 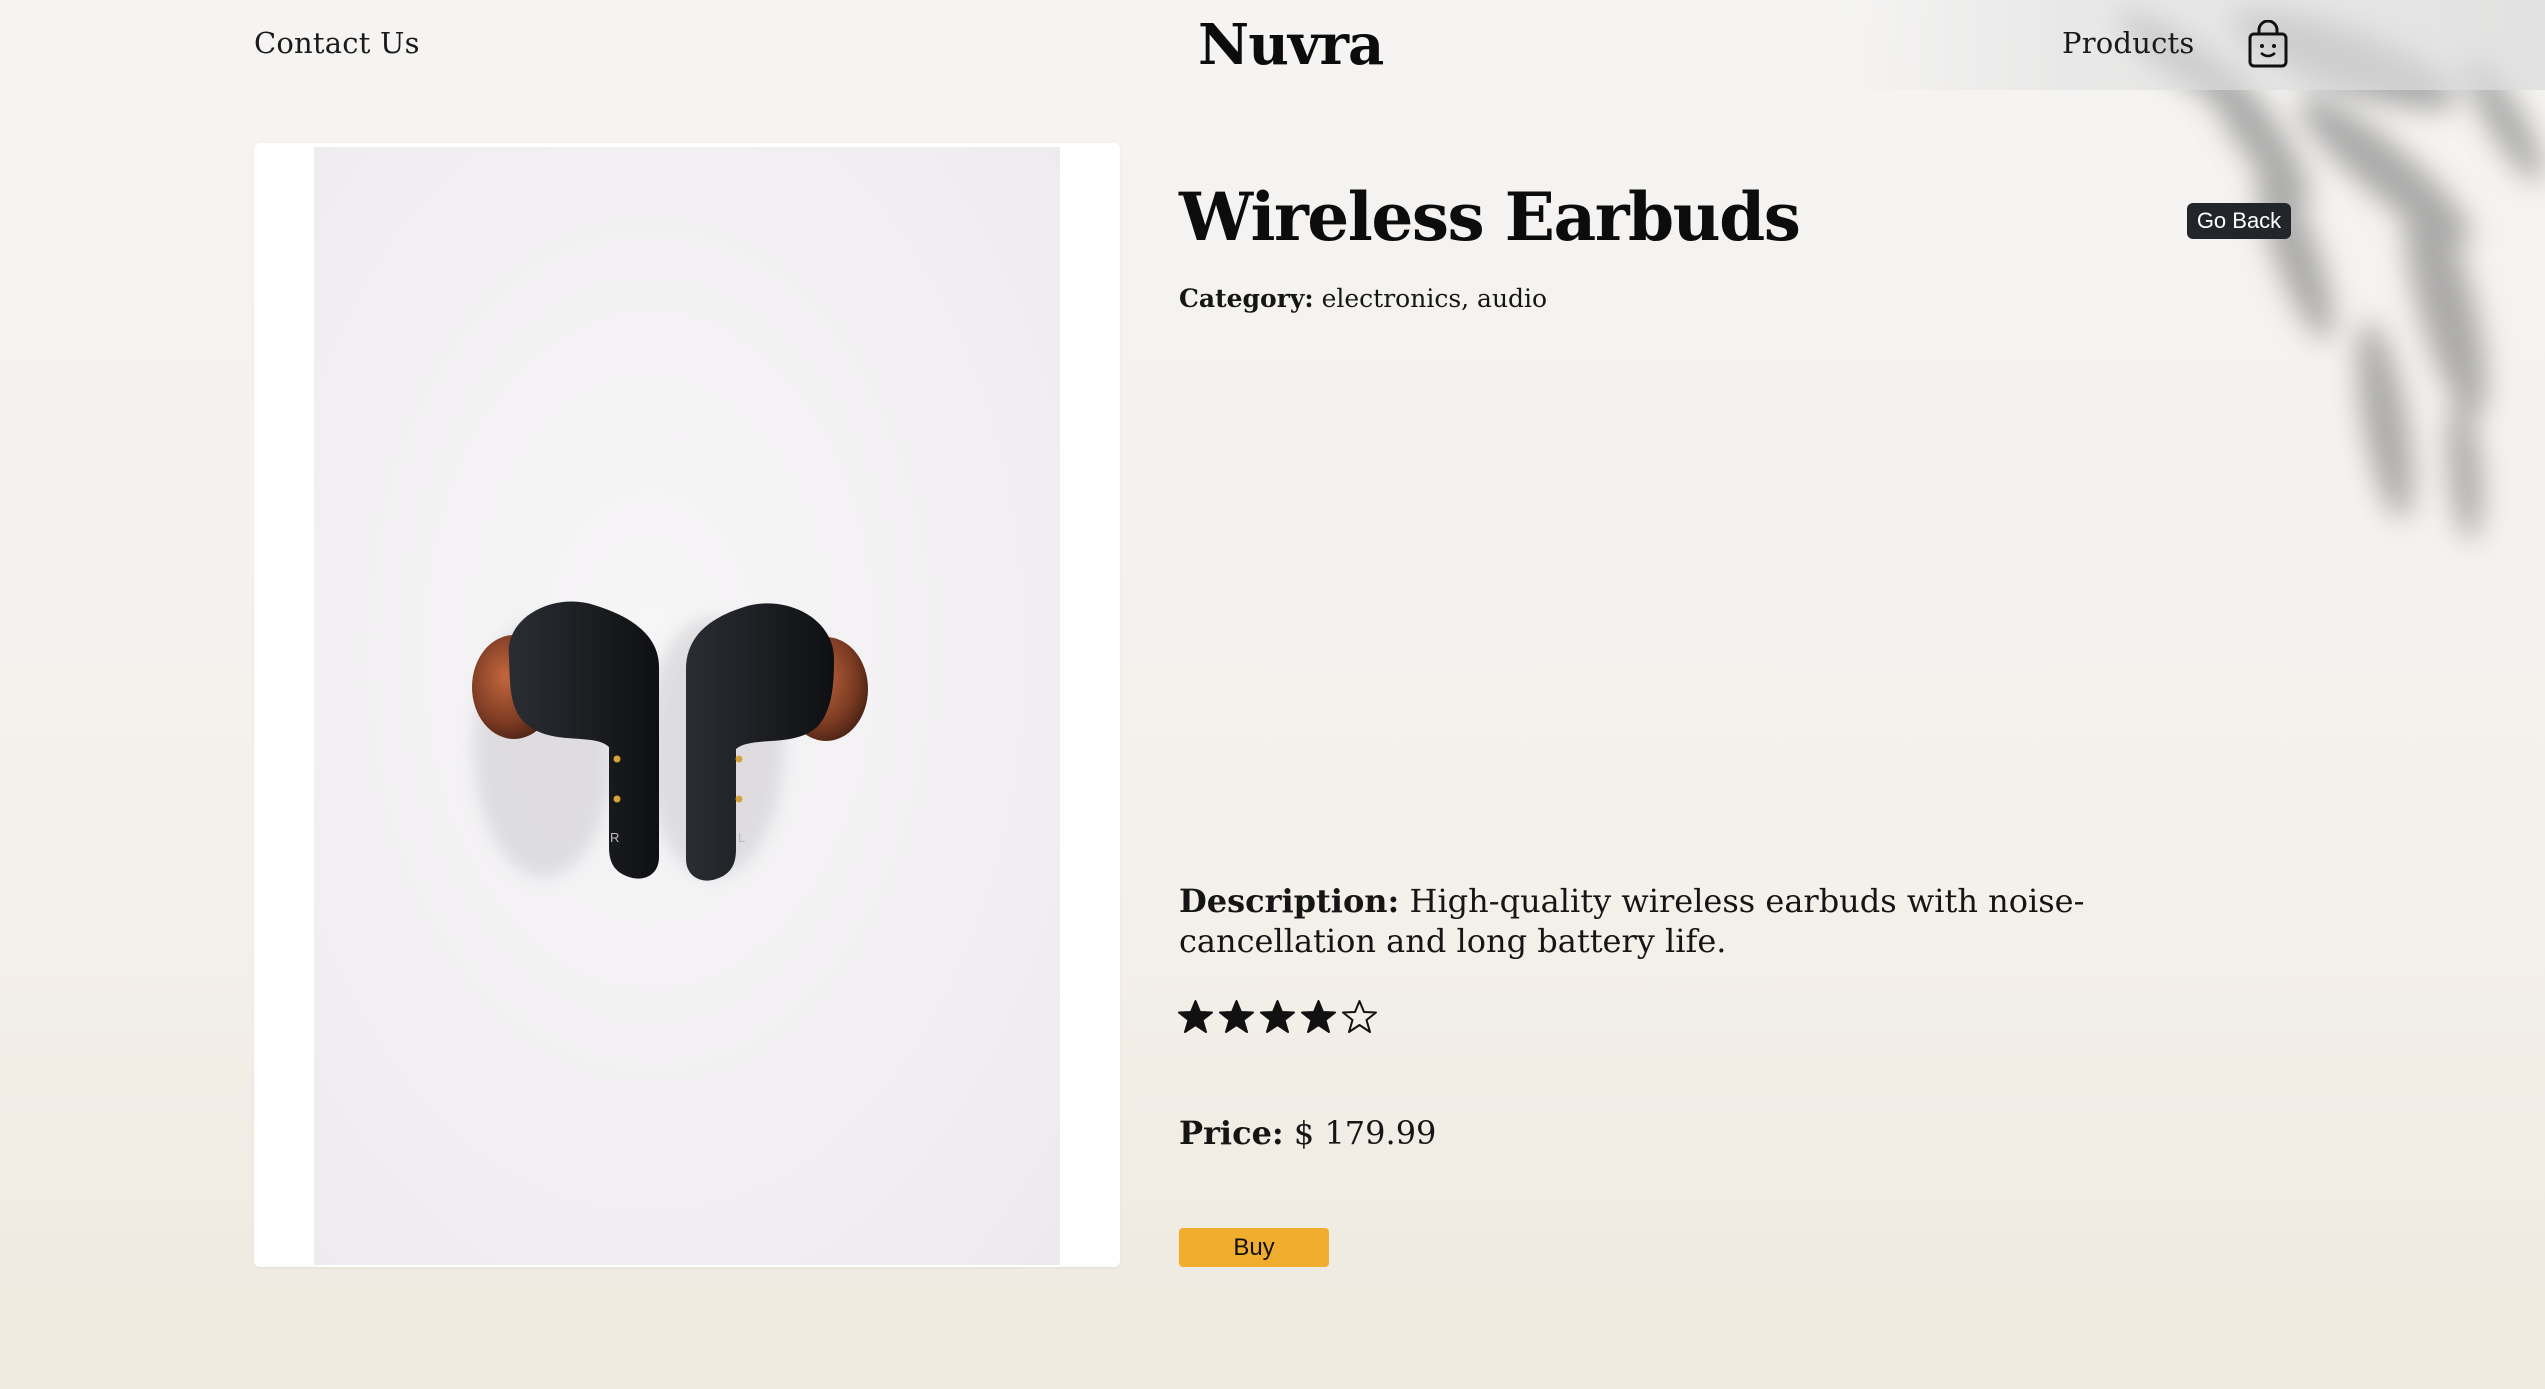 What do you see at coordinates (337, 43) in the screenshot?
I see `nav-contact-us: Contact Us` at bounding box center [337, 43].